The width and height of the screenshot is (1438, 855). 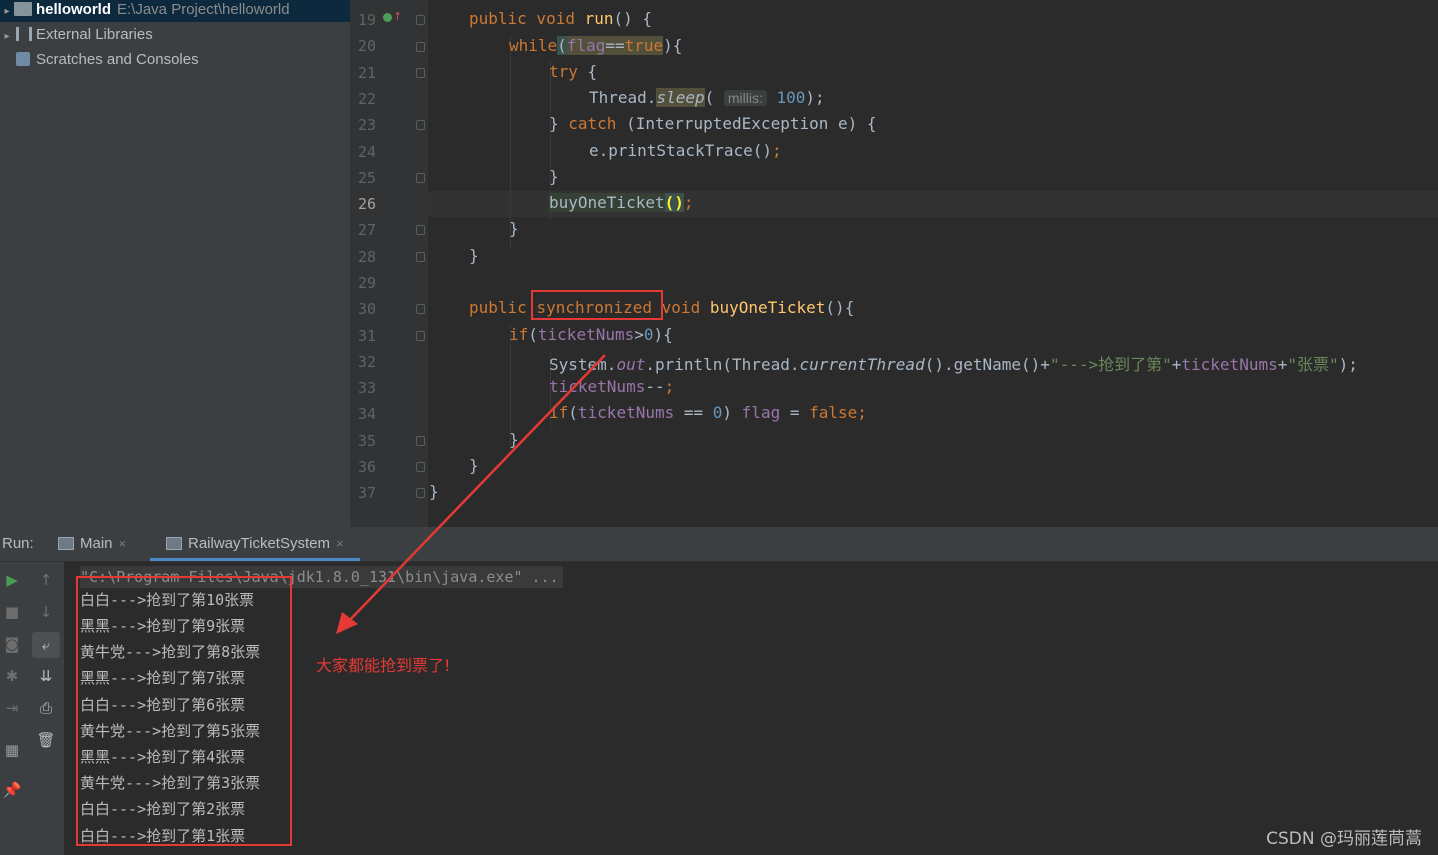 What do you see at coordinates (259, 543) in the screenshot?
I see `tab-label: RailwayTicketSystem` at bounding box center [259, 543].